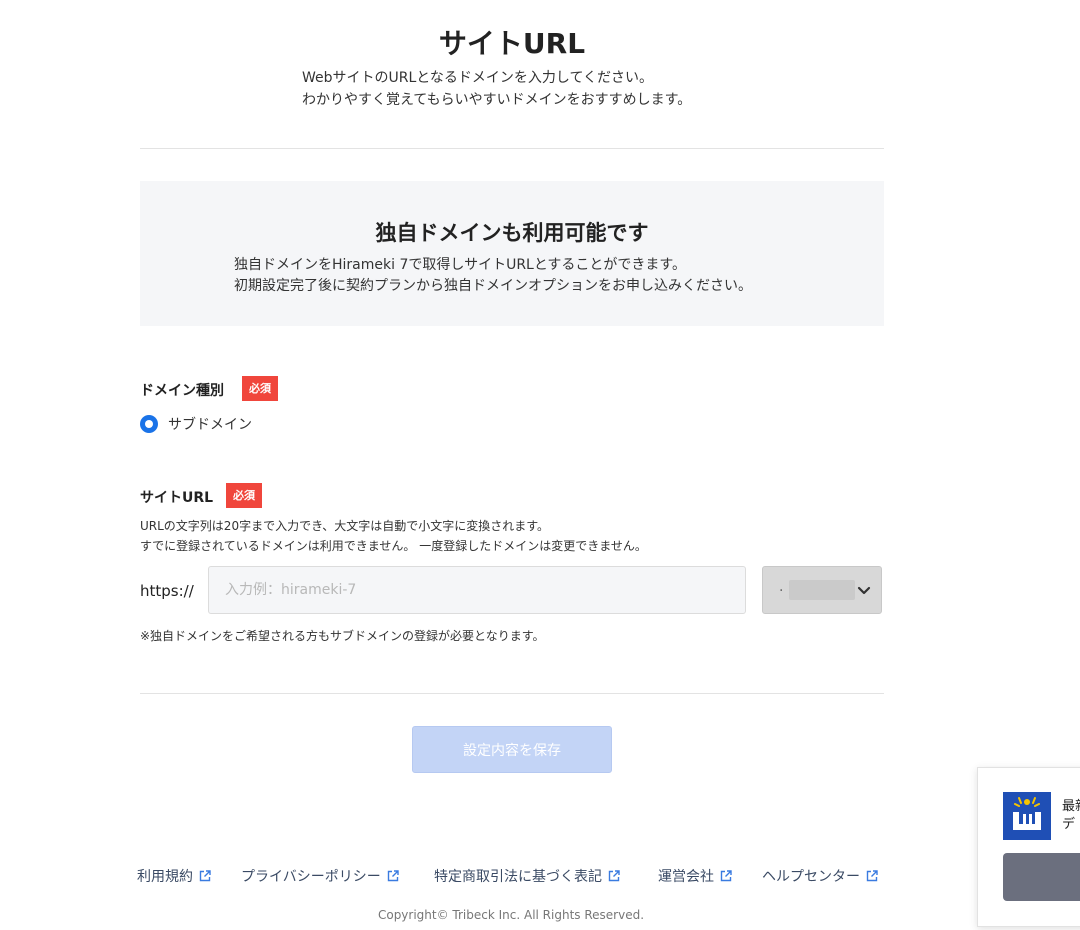 Image resolution: width=1080 pixels, height=930 pixels. What do you see at coordinates (686, 877) in the screenshot?
I see `footer-link-label: 運営会社` at bounding box center [686, 877].